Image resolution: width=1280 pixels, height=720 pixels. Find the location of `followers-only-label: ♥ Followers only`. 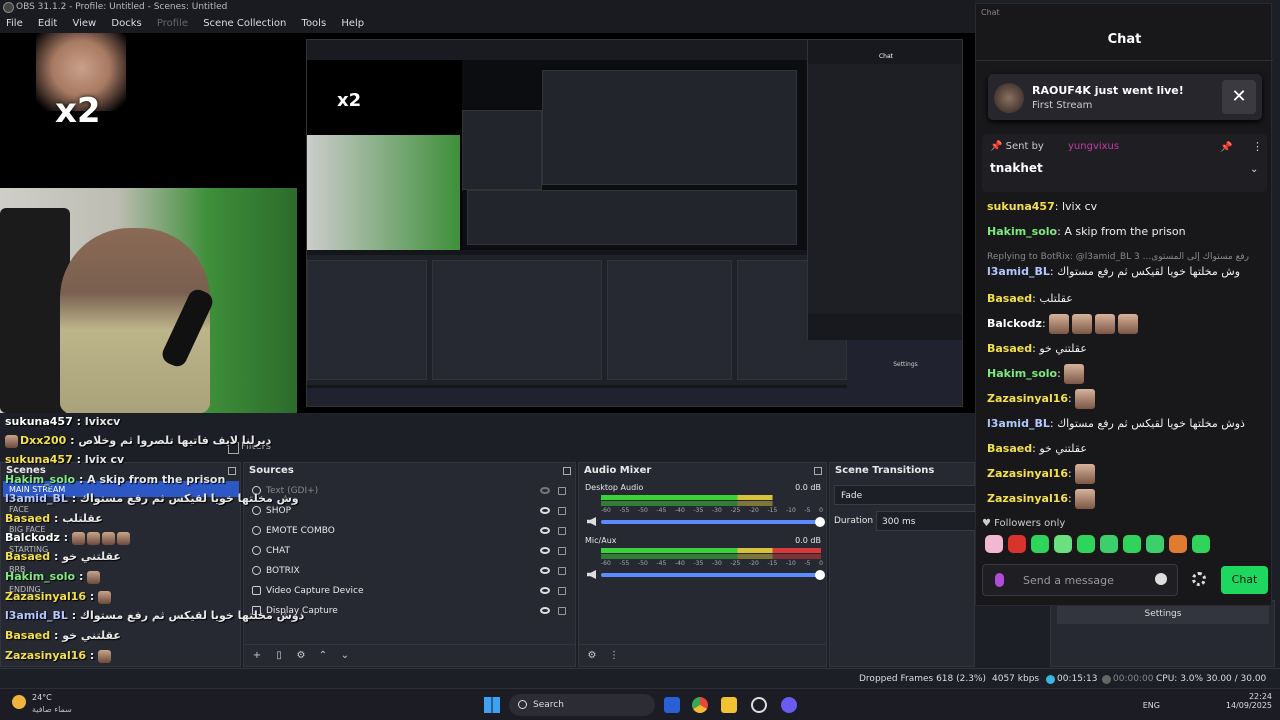

followers-only-label: ♥ Followers only is located at coordinates (1024, 523).